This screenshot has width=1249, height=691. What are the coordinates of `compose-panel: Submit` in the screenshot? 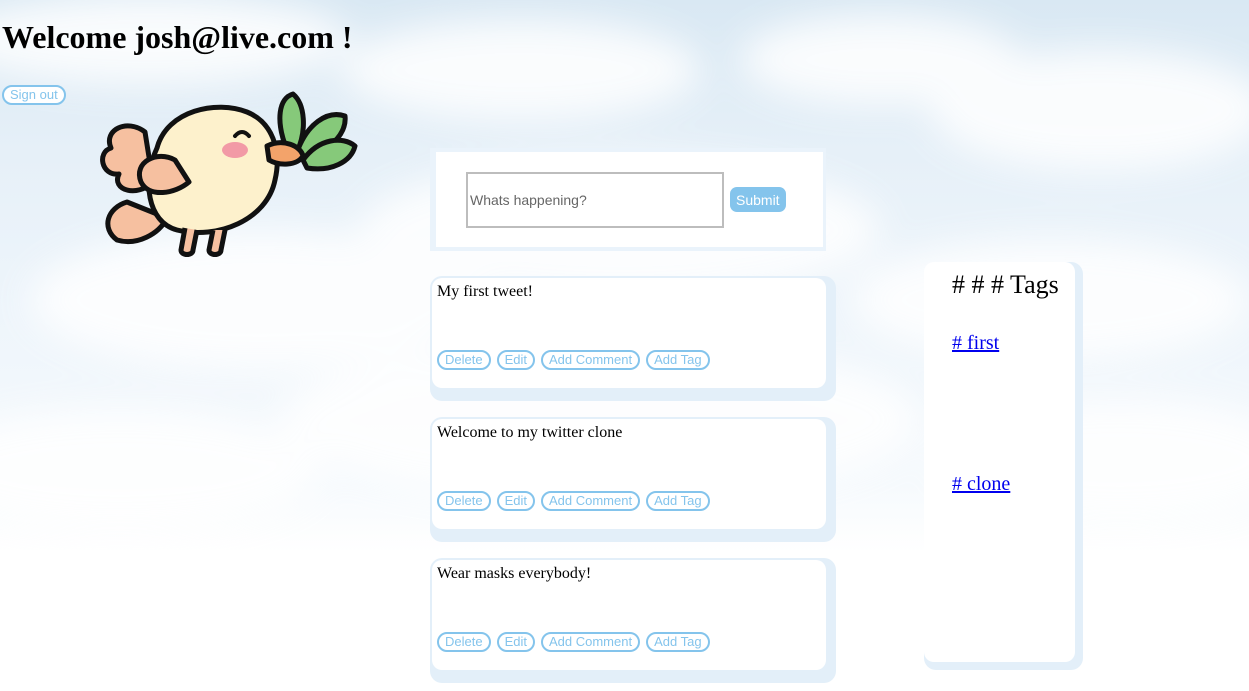 It's located at (629, 199).